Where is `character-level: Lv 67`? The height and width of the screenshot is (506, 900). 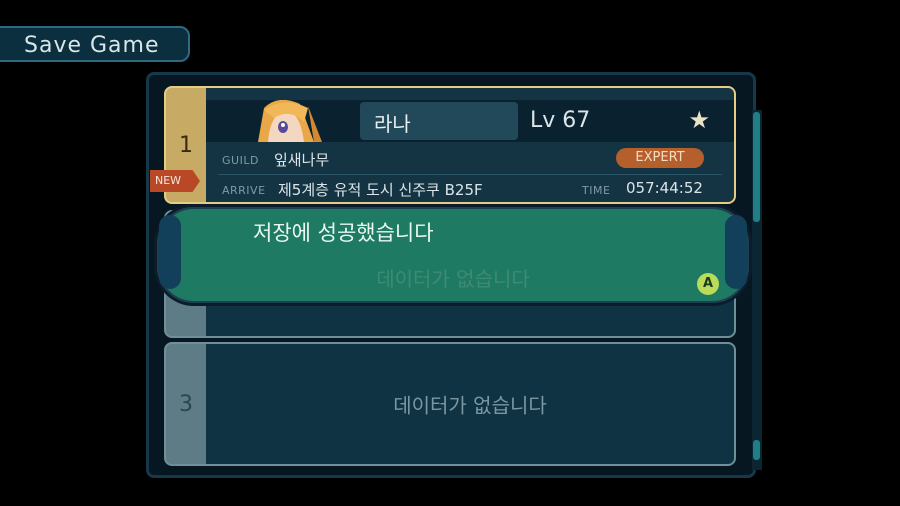 character-level: Lv 67 is located at coordinates (560, 120).